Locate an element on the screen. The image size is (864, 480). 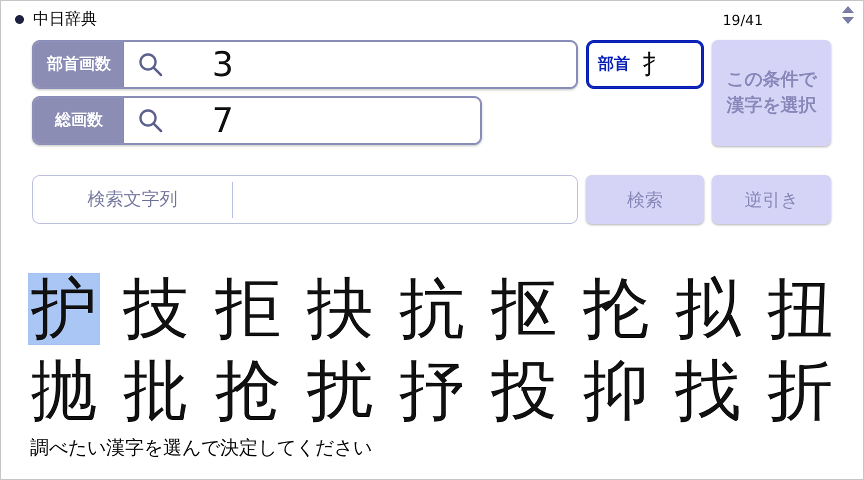
kanji-item: 投 is located at coordinates (524, 391).